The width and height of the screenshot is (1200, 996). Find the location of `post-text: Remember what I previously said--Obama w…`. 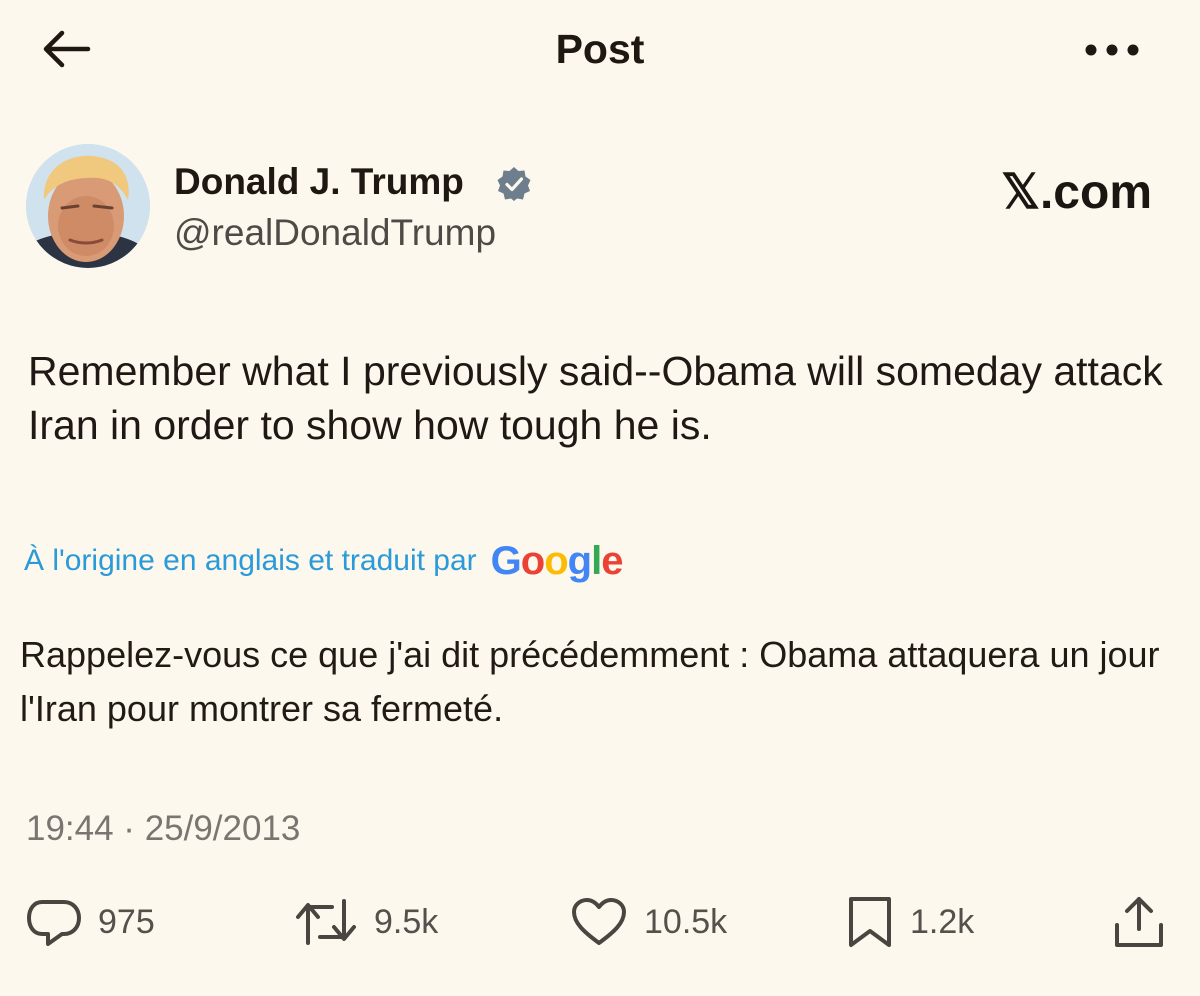

post-text: Remember what I previously said--Obama w… is located at coordinates (595, 398).